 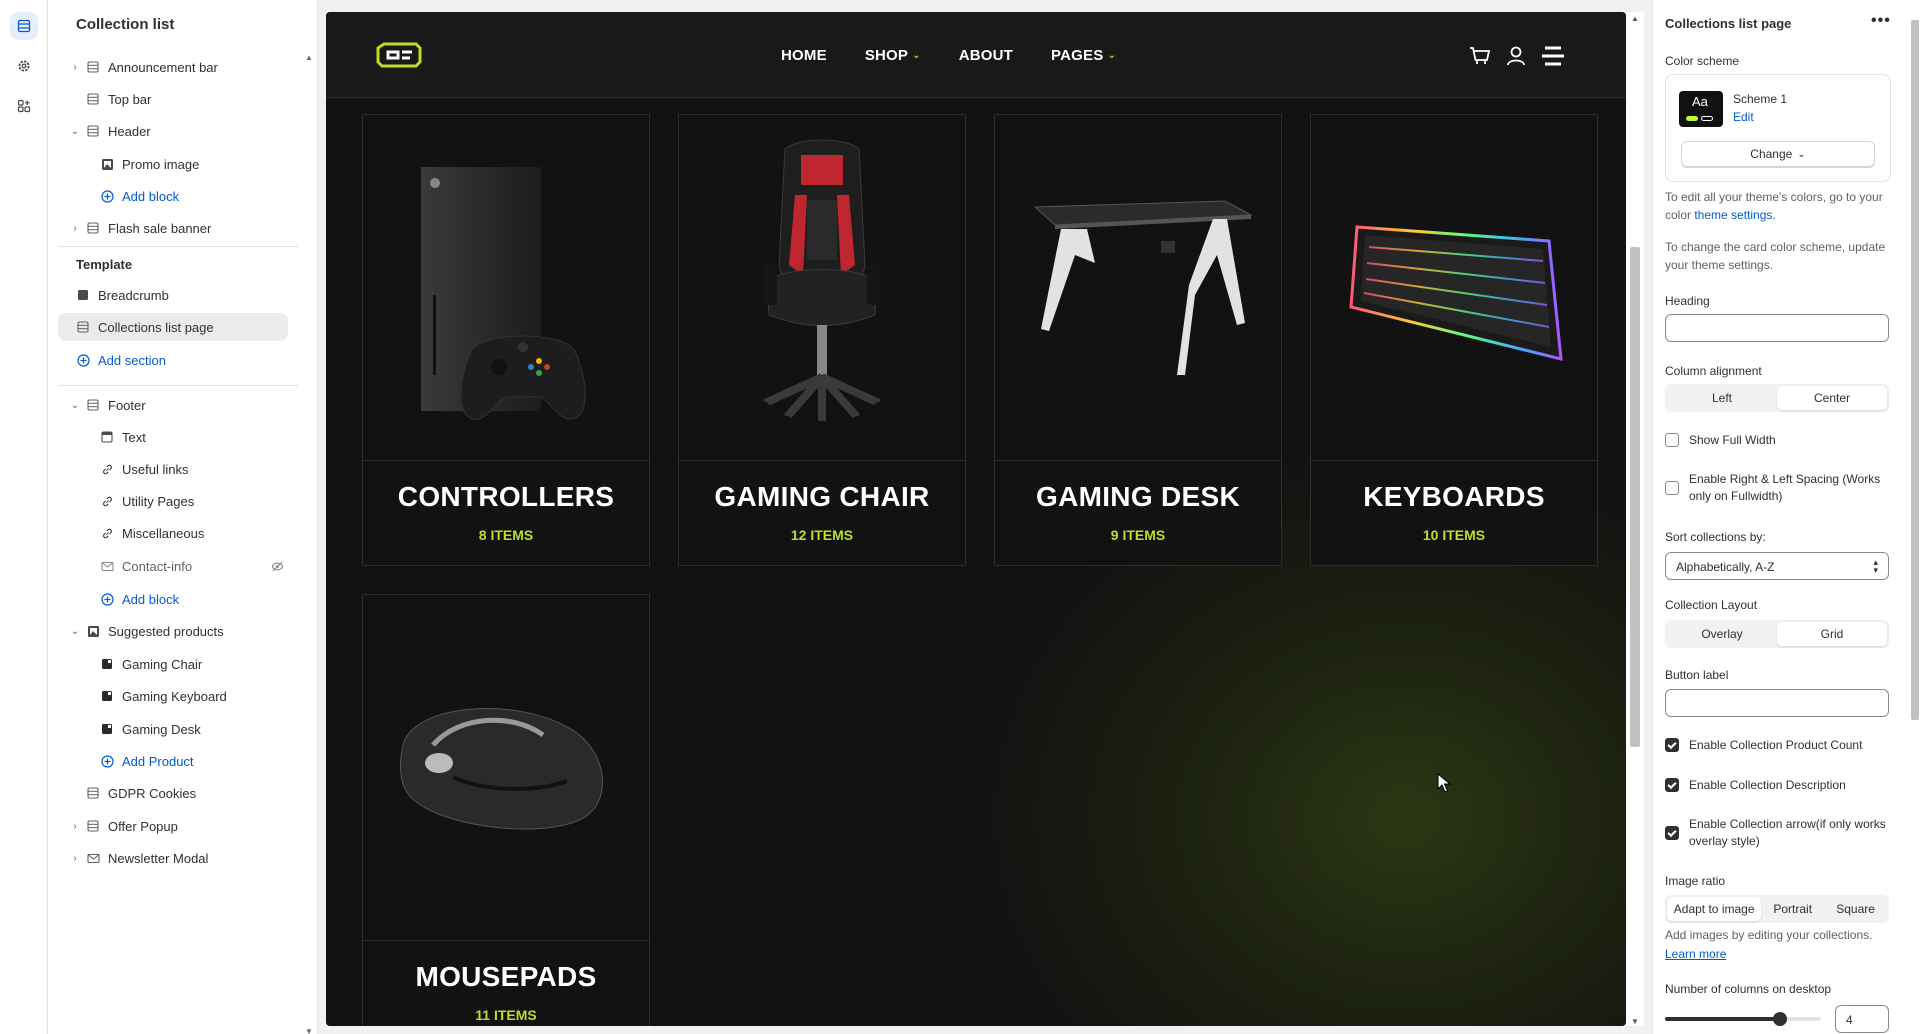 I want to click on layout-grid-option: Grid, so click(x=1832, y=634).